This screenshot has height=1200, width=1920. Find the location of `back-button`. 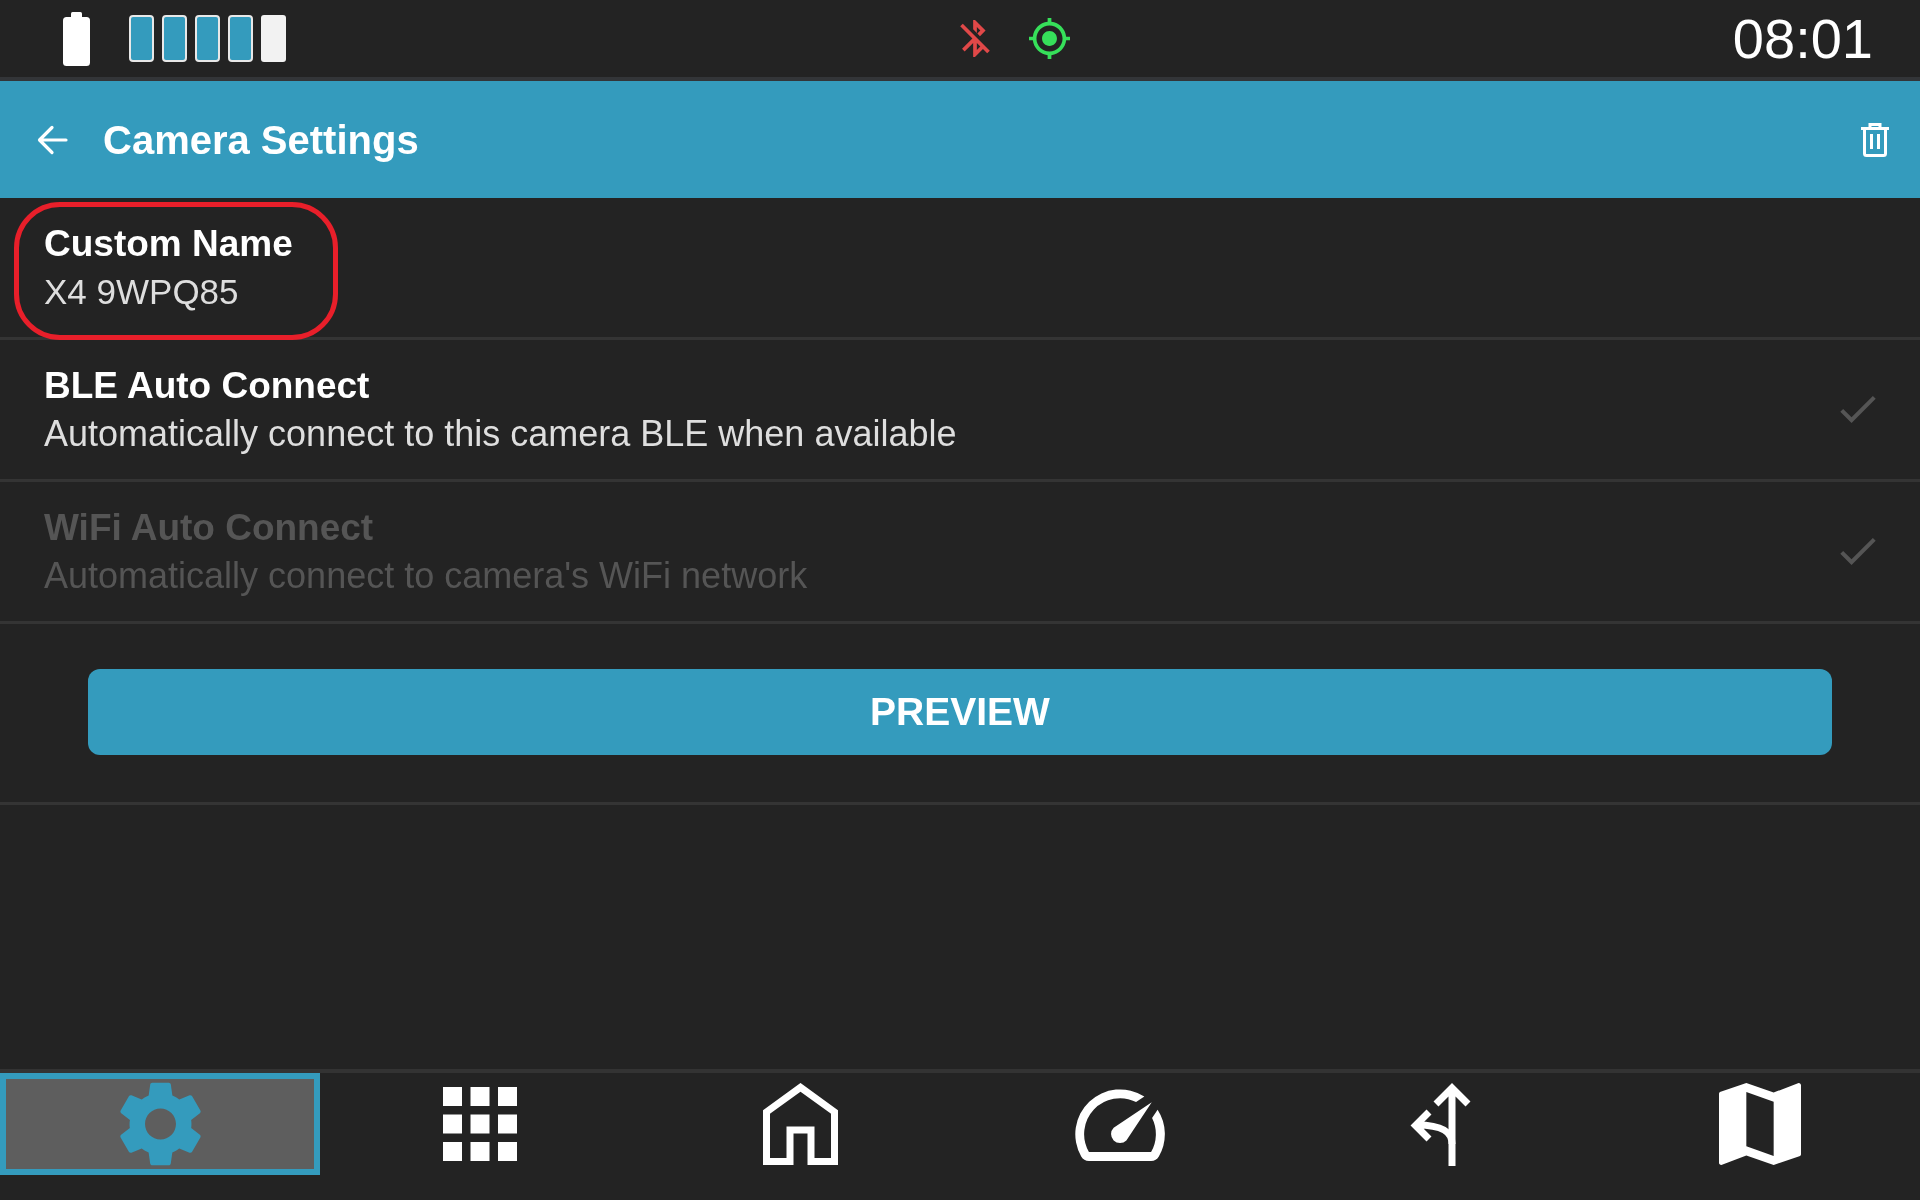

back-button is located at coordinates (52, 139).